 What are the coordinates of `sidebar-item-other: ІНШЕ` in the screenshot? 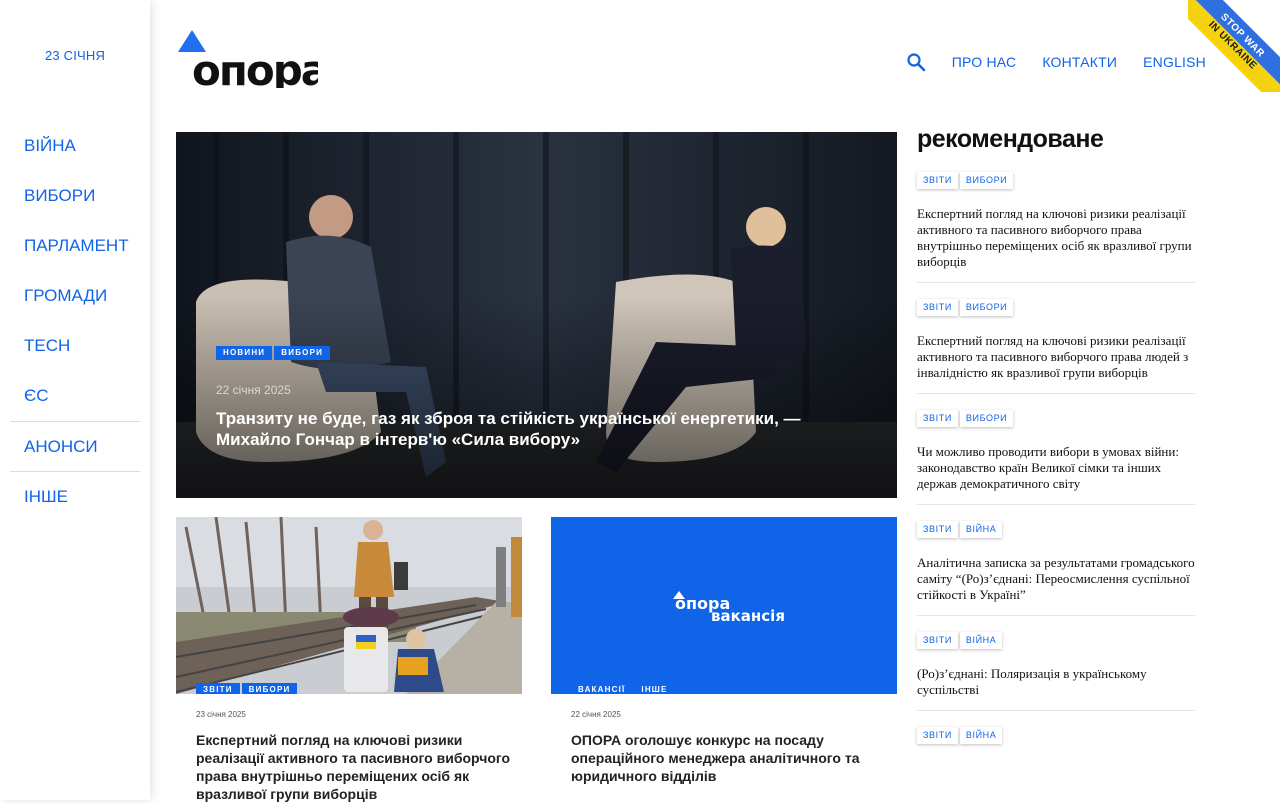 It's located at (75, 496).